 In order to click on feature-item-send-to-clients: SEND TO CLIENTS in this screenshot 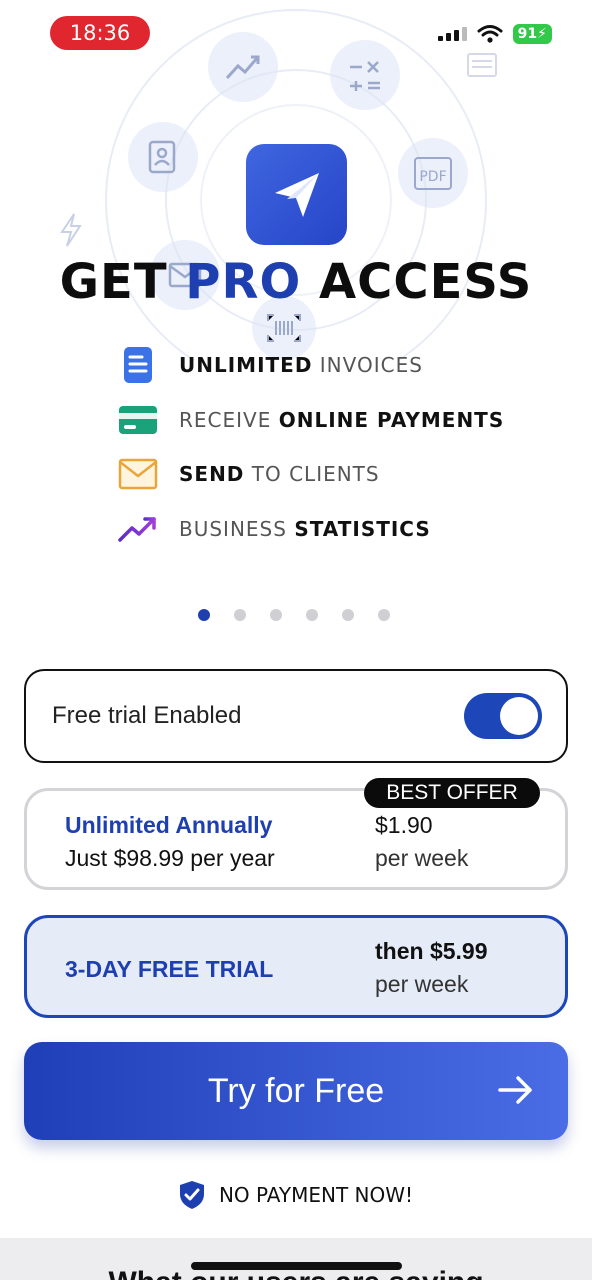, I will do `click(311, 474)`.